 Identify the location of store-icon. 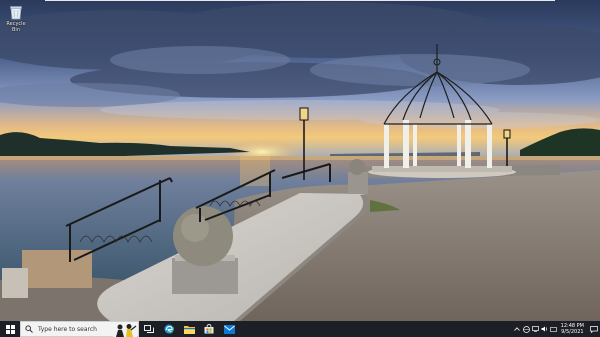
(209, 329).